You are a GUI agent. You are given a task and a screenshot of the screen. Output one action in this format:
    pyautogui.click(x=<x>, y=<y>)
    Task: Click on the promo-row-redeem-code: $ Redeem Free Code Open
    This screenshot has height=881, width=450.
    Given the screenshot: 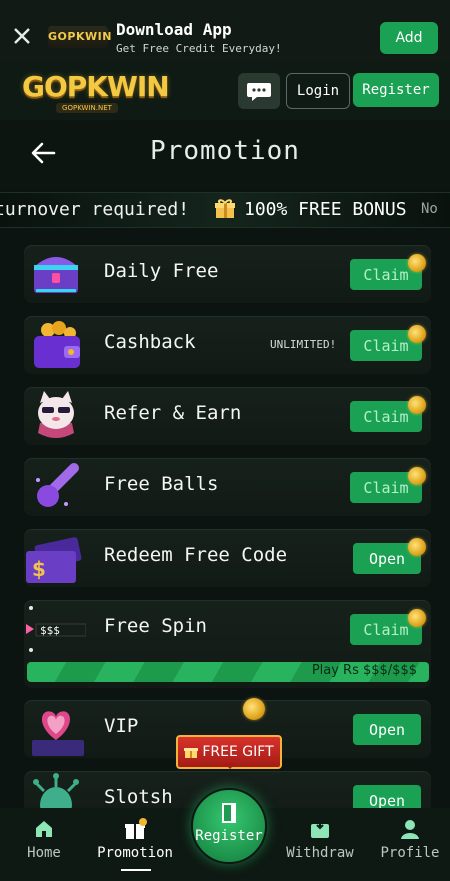 What is the action you would take?
    pyautogui.click(x=227, y=558)
    